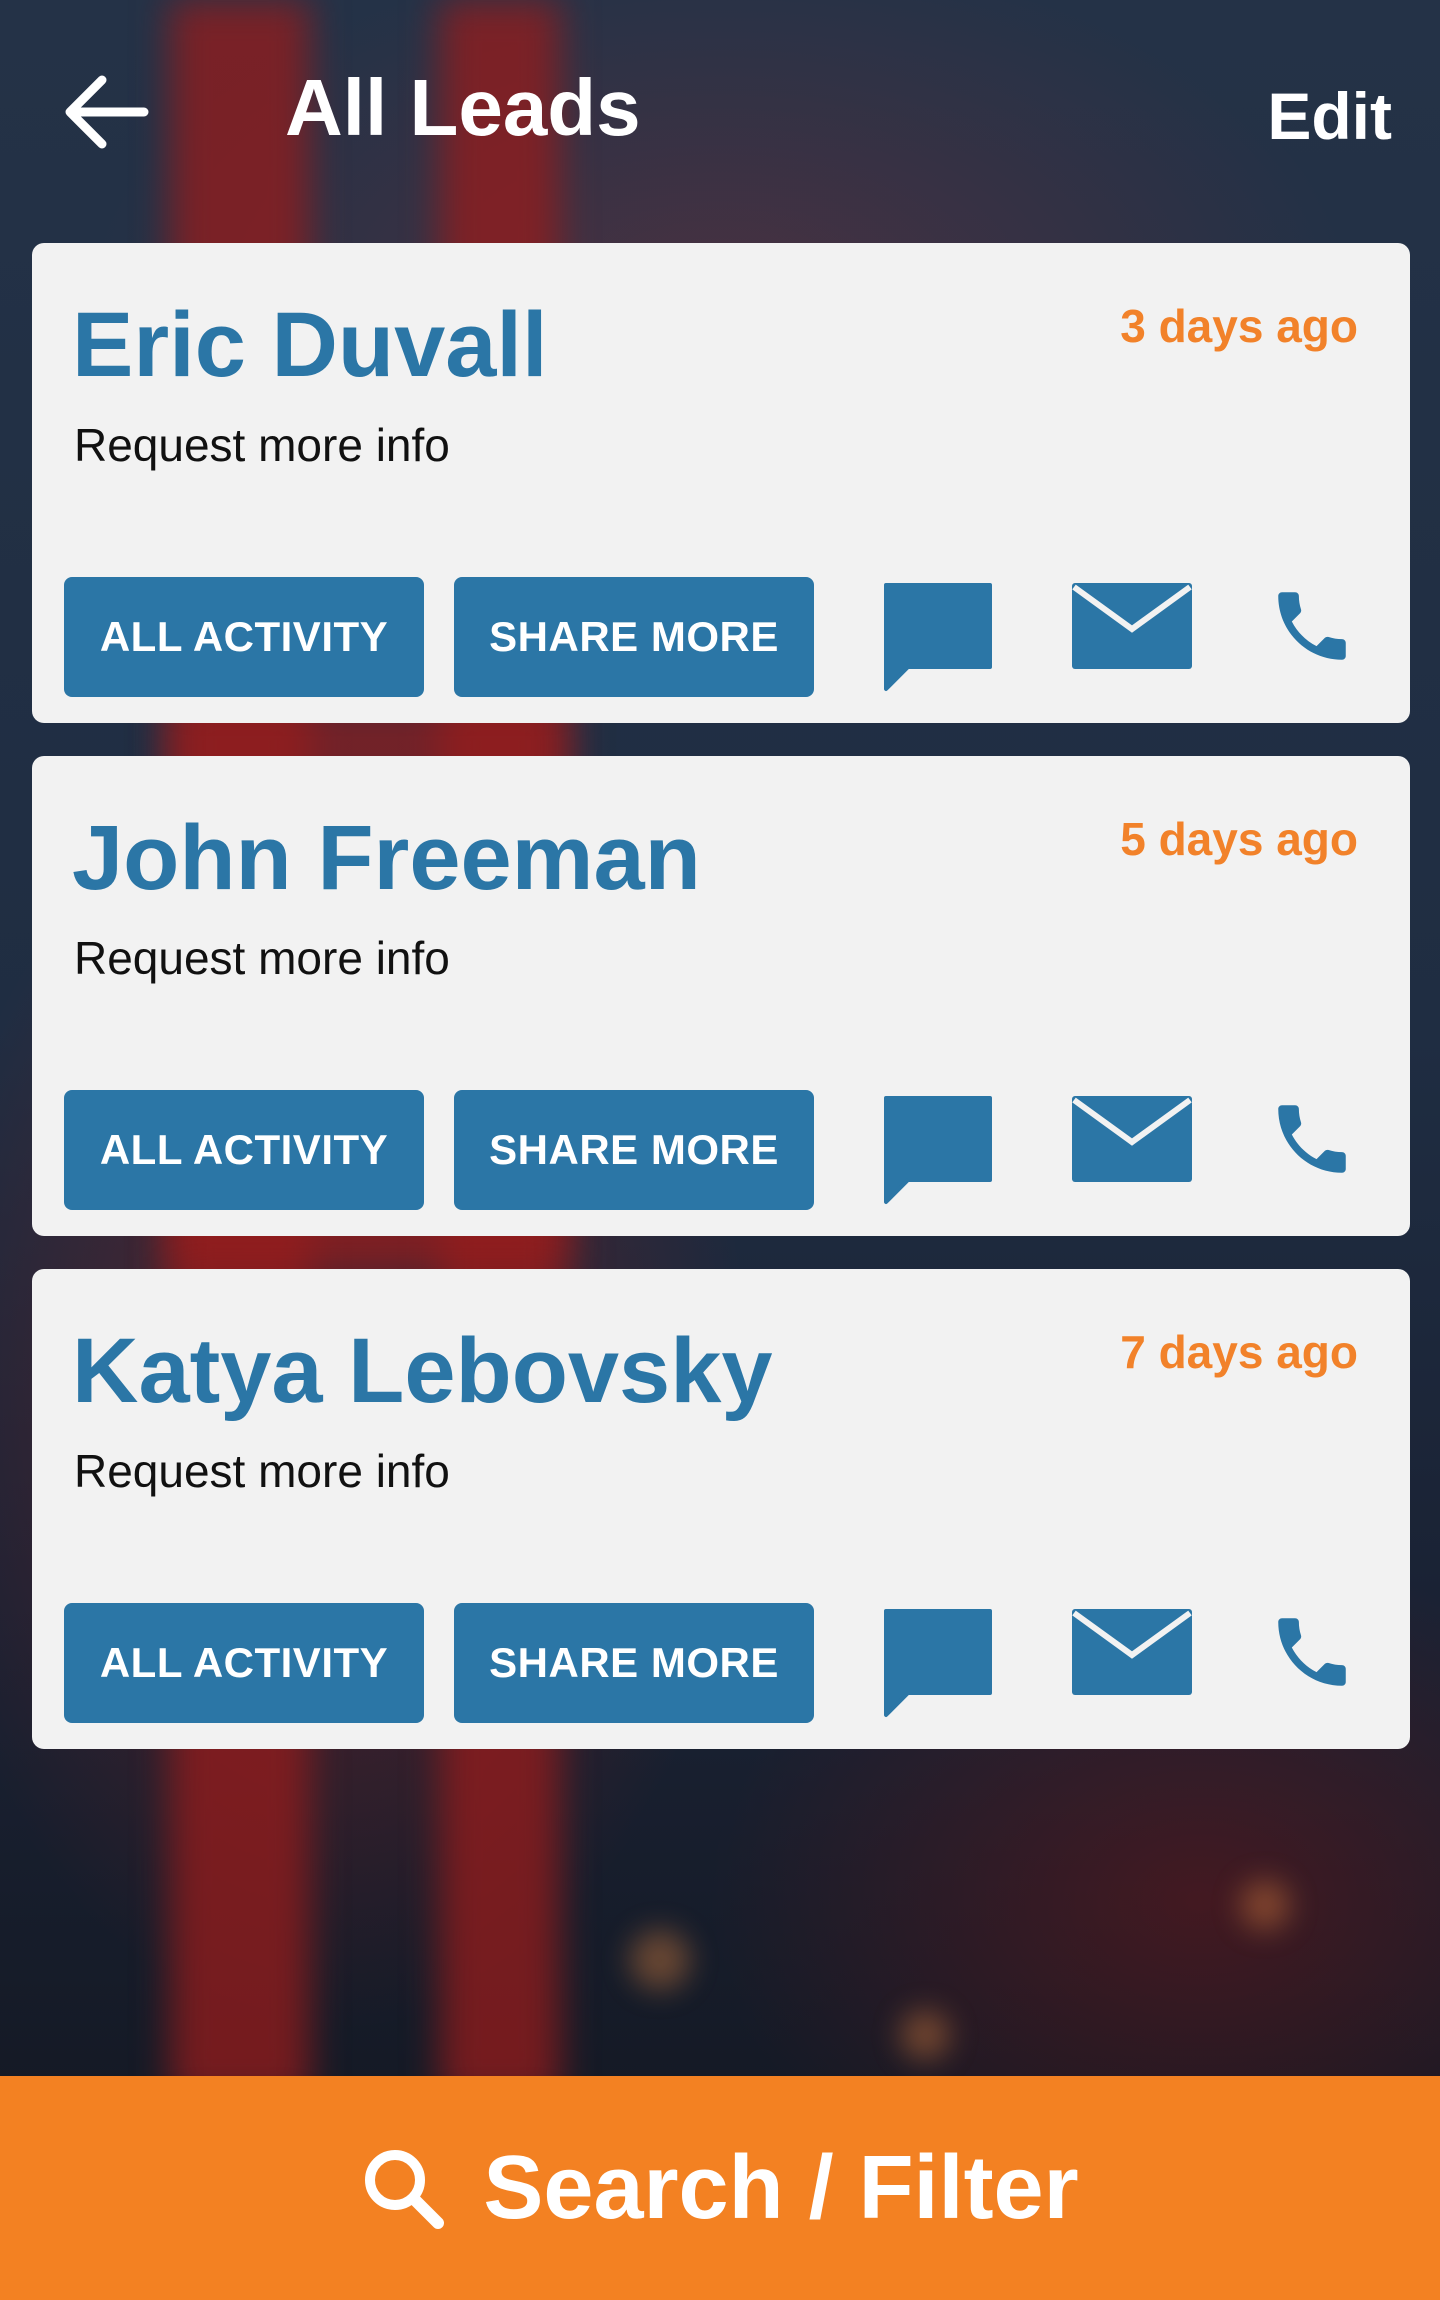  Describe the element at coordinates (463, 107) in the screenshot. I see `page-title: All Leads` at that location.